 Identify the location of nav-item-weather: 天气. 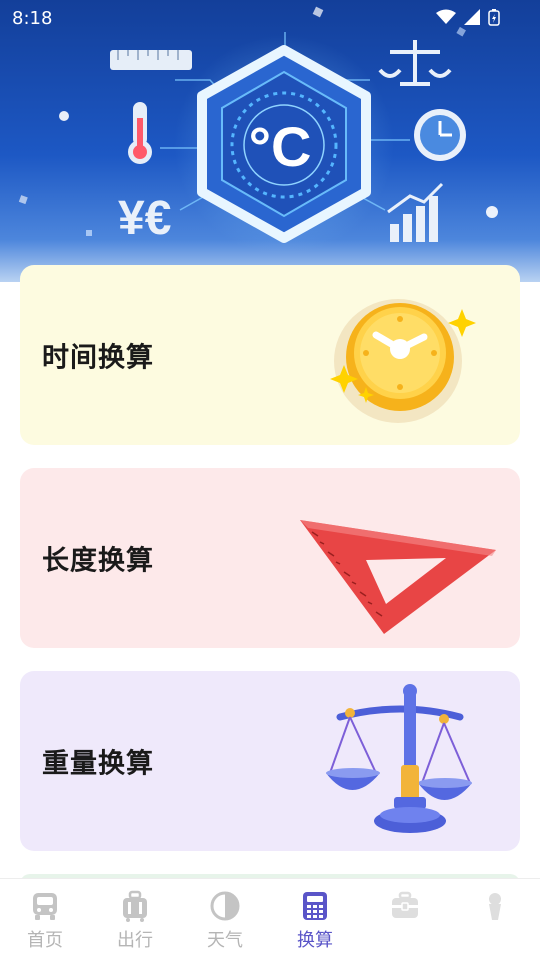
(225, 919).